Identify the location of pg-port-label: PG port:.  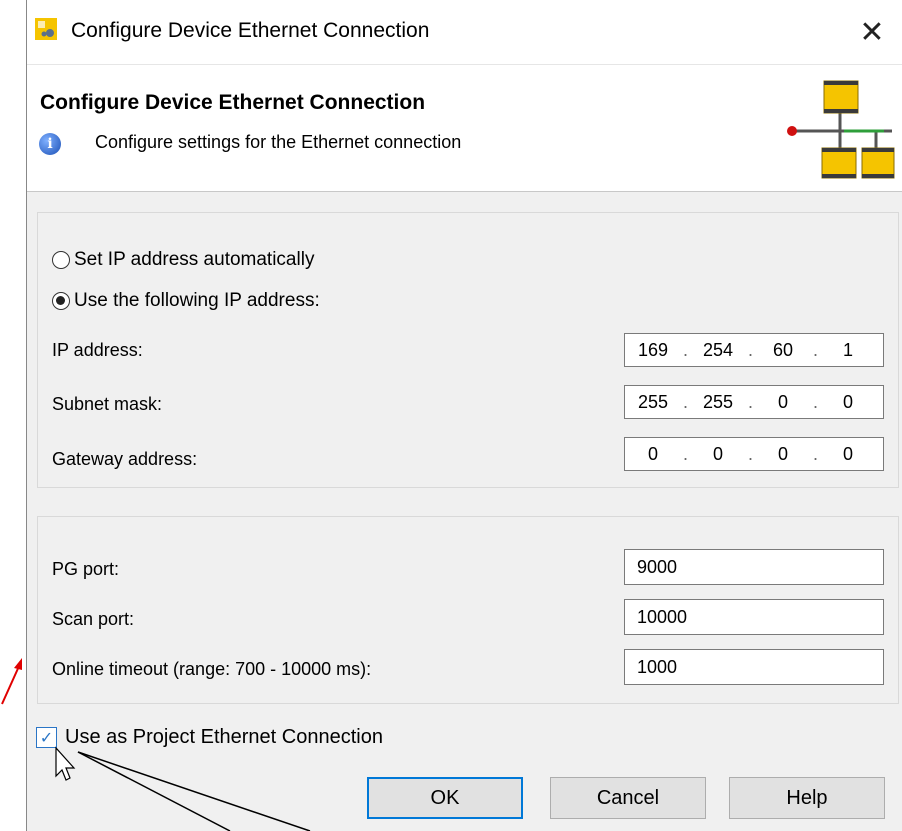
(86, 569).